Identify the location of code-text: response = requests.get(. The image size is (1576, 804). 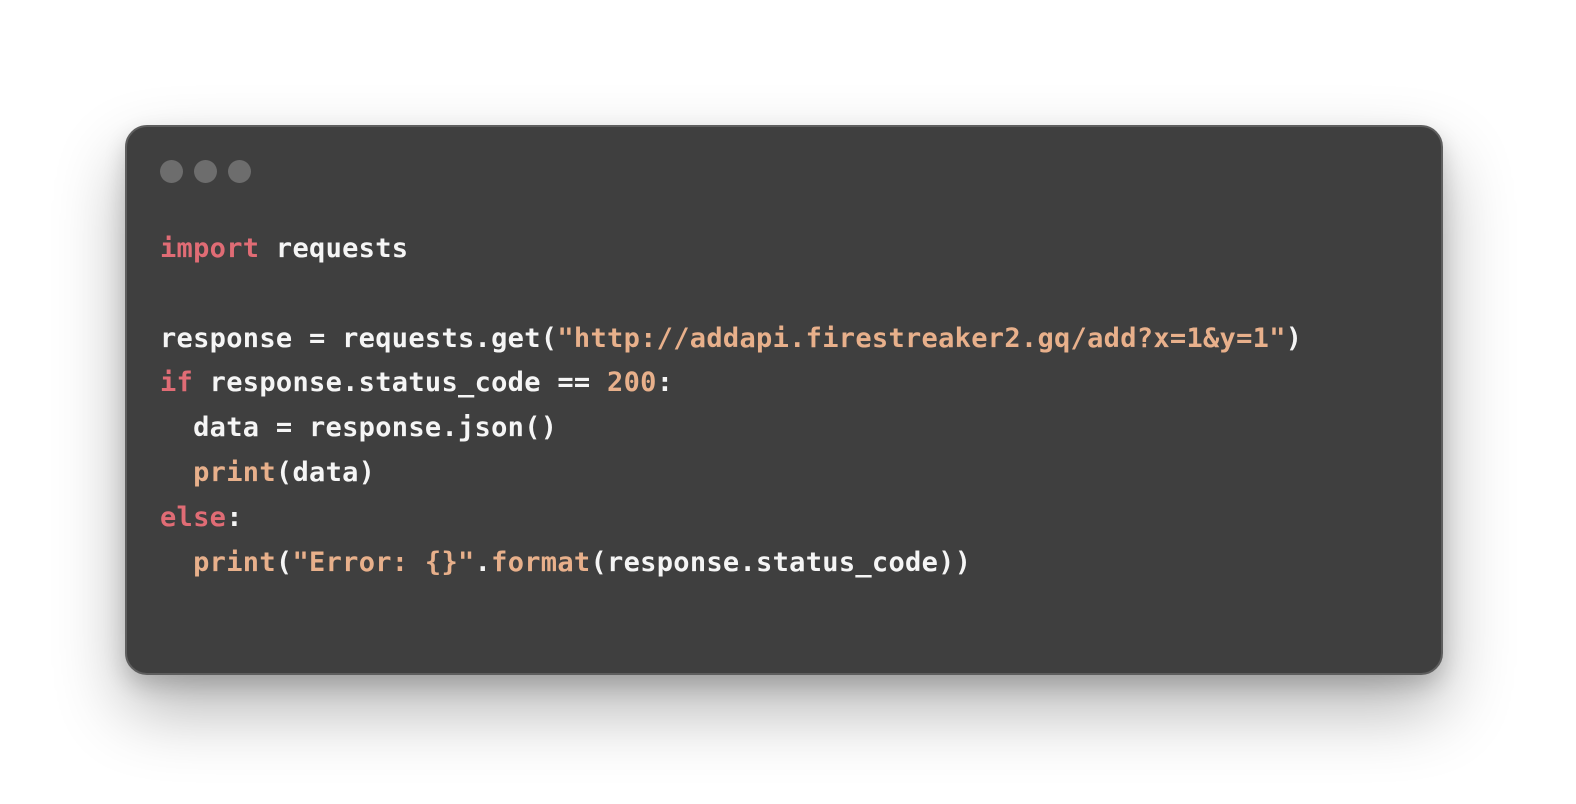
(359, 338).